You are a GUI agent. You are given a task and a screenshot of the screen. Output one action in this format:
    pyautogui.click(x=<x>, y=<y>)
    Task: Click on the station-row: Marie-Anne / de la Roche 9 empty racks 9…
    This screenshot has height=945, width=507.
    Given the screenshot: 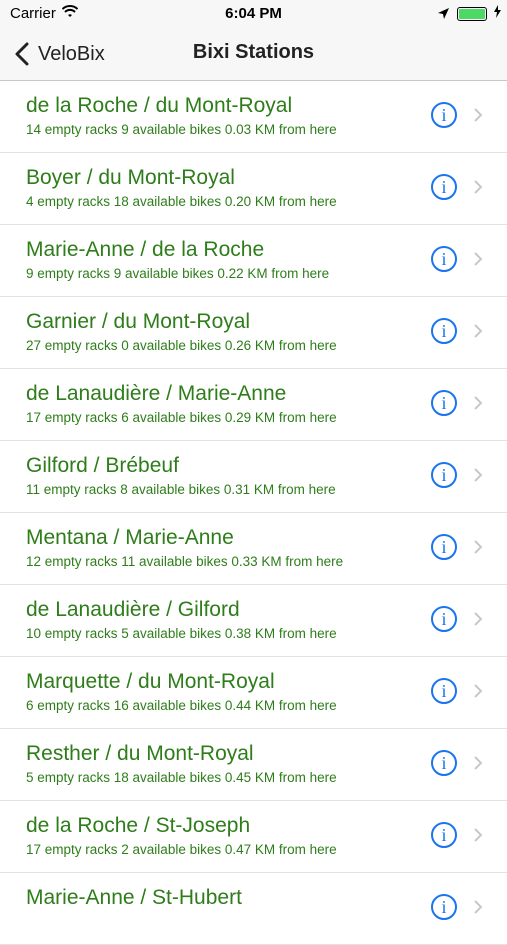 What is the action you would take?
    pyautogui.click(x=253, y=261)
    